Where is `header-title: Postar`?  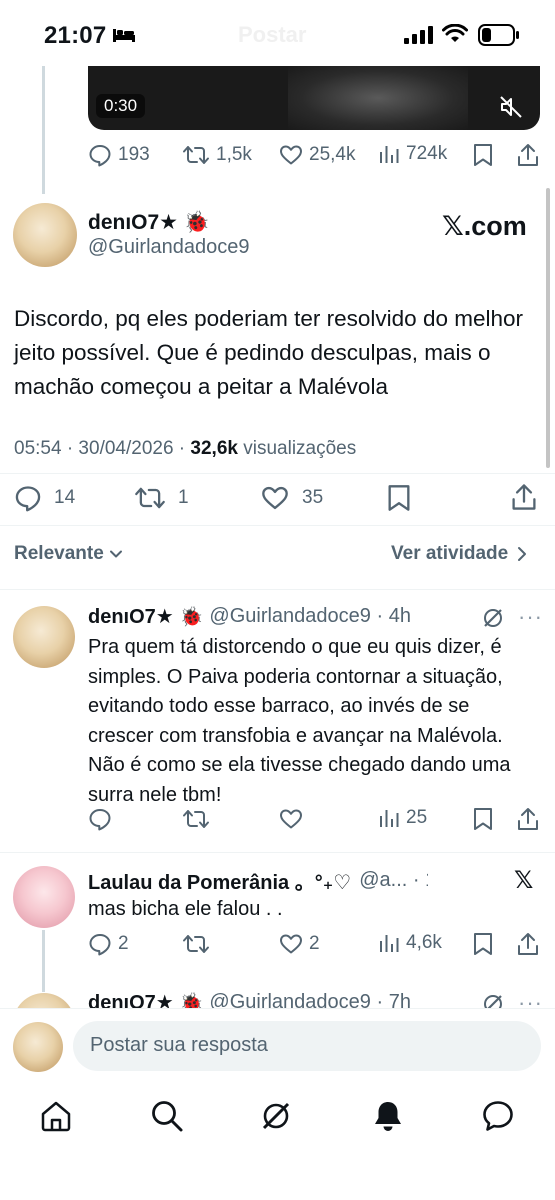 header-title: Postar is located at coordinates (272, 34).